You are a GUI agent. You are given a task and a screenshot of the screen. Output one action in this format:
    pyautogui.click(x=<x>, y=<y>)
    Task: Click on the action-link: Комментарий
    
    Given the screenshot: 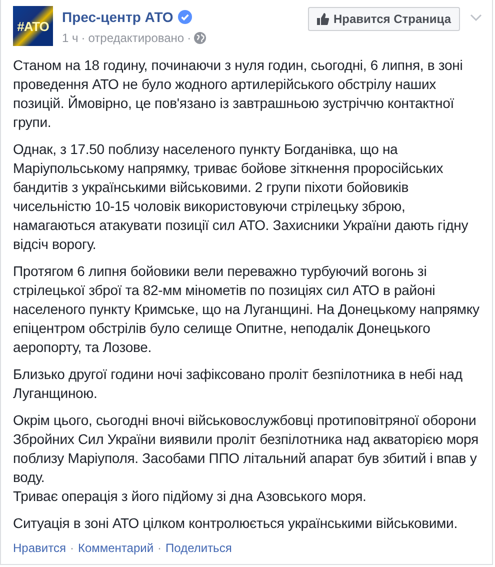 What is the action you would take?
    pyautogui.click(x=116, y=548)
    